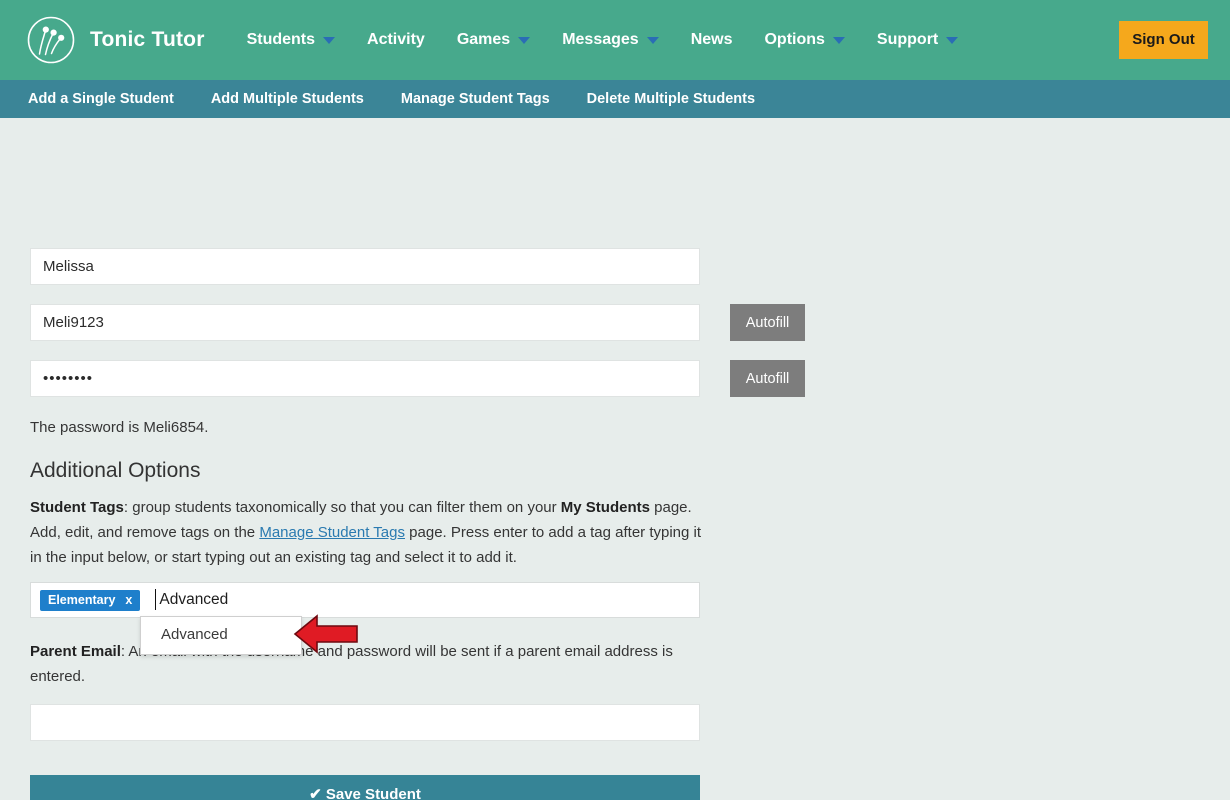  Describe the element at coordinates (101, 99) in the screenshot. I see `subnav-item-add-single-student: Add a Single Student` at that location.